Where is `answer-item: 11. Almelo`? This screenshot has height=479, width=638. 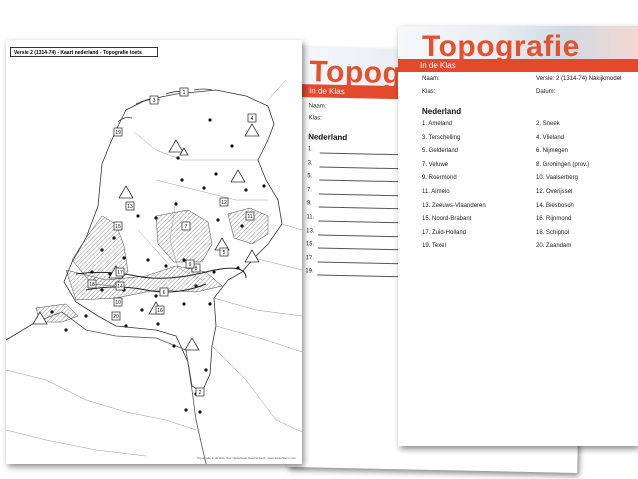
answer-item: 11. Almelo is located at coordinates (436, 192).